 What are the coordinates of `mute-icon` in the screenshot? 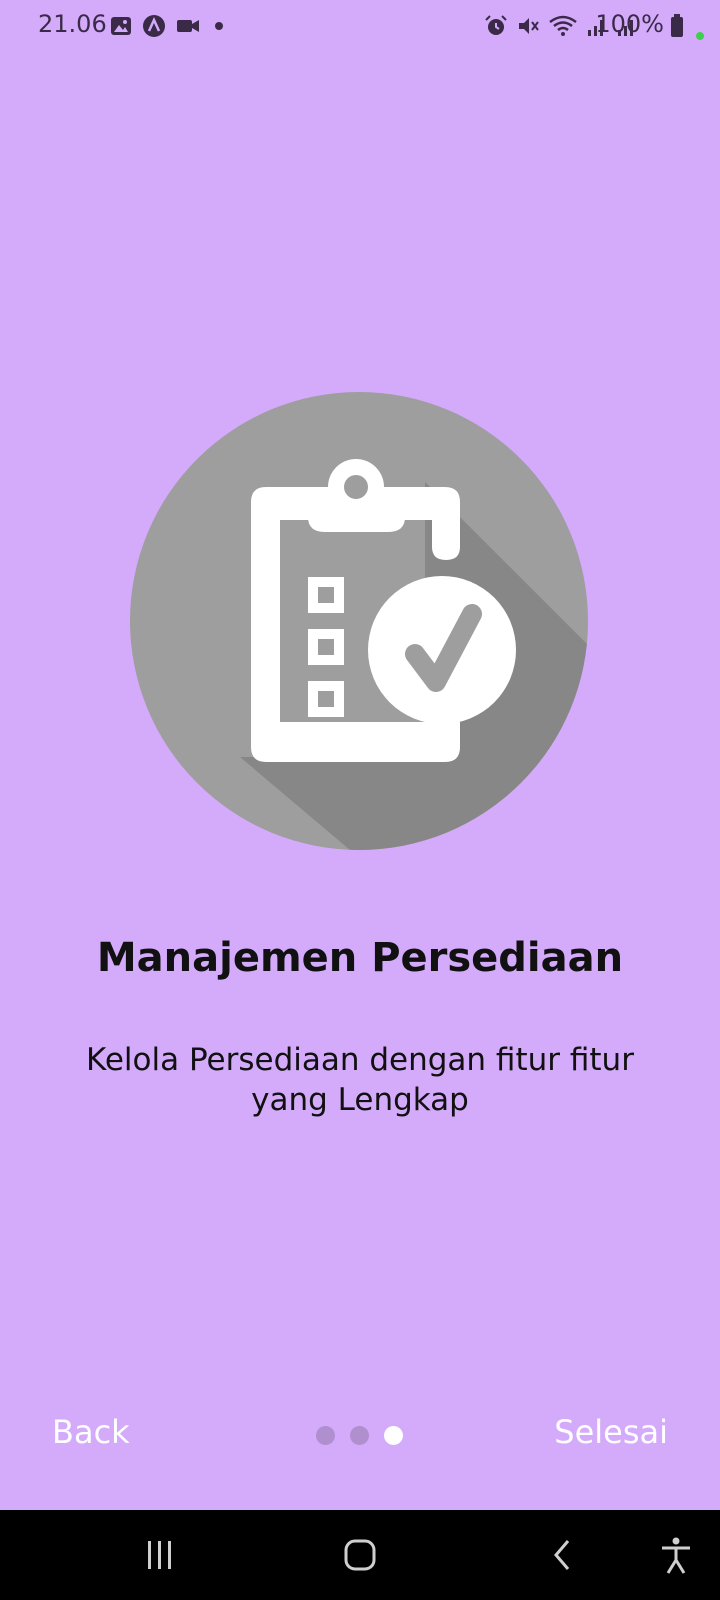 It's located at (529, 26).